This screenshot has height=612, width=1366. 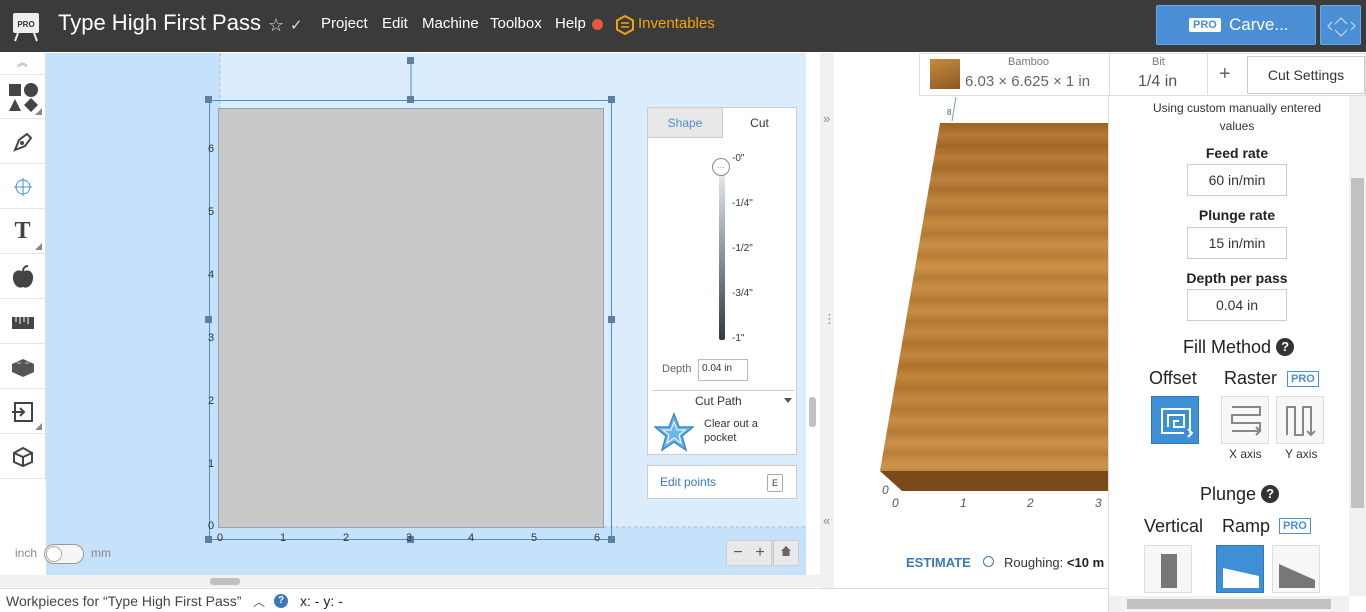 What do you see at coordinates (570, 23) in the screenshot?
I see `menu-help: Help` at bounding box center [570, 23].